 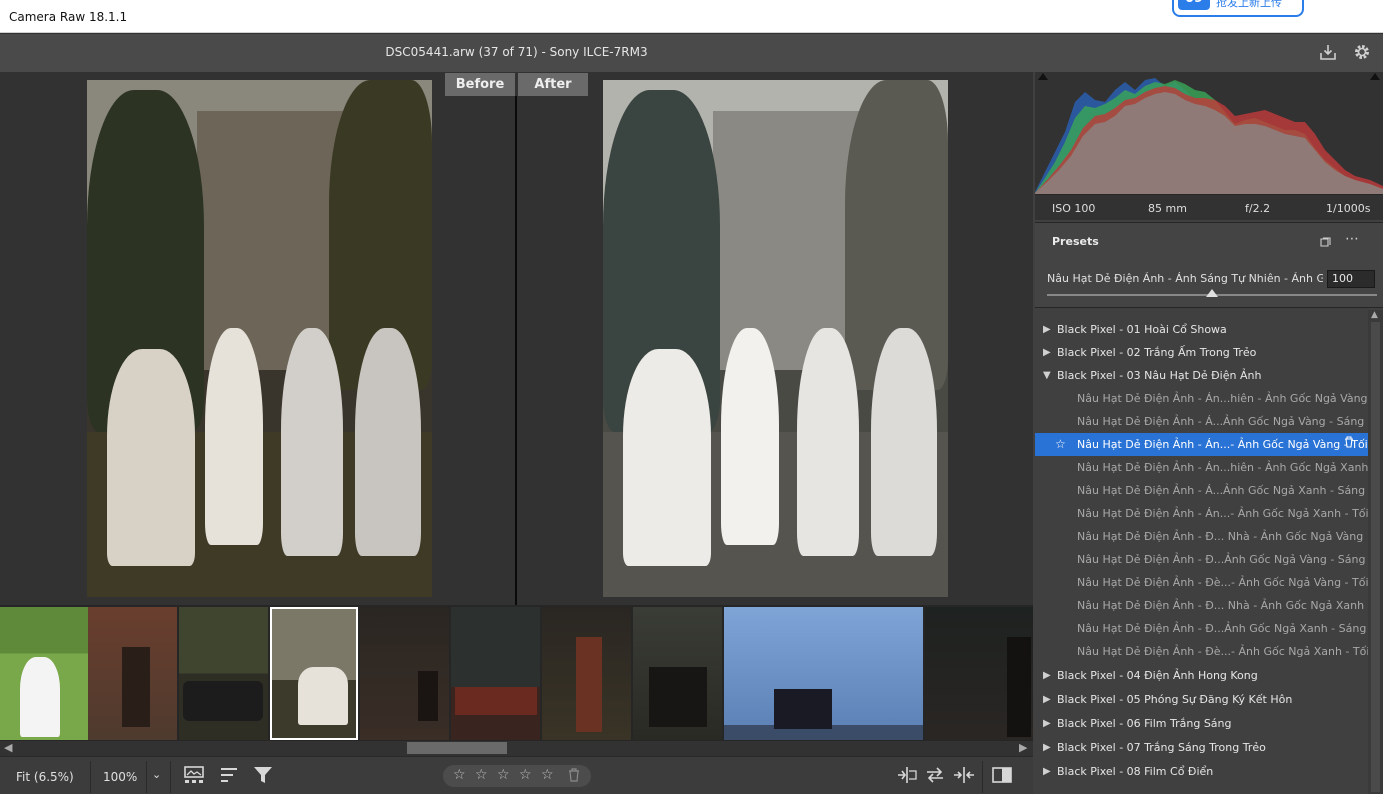 I want to click on exif-info: ISO 100 85 mm f/2.2 1/1000s, so click(x=1209, y=207).